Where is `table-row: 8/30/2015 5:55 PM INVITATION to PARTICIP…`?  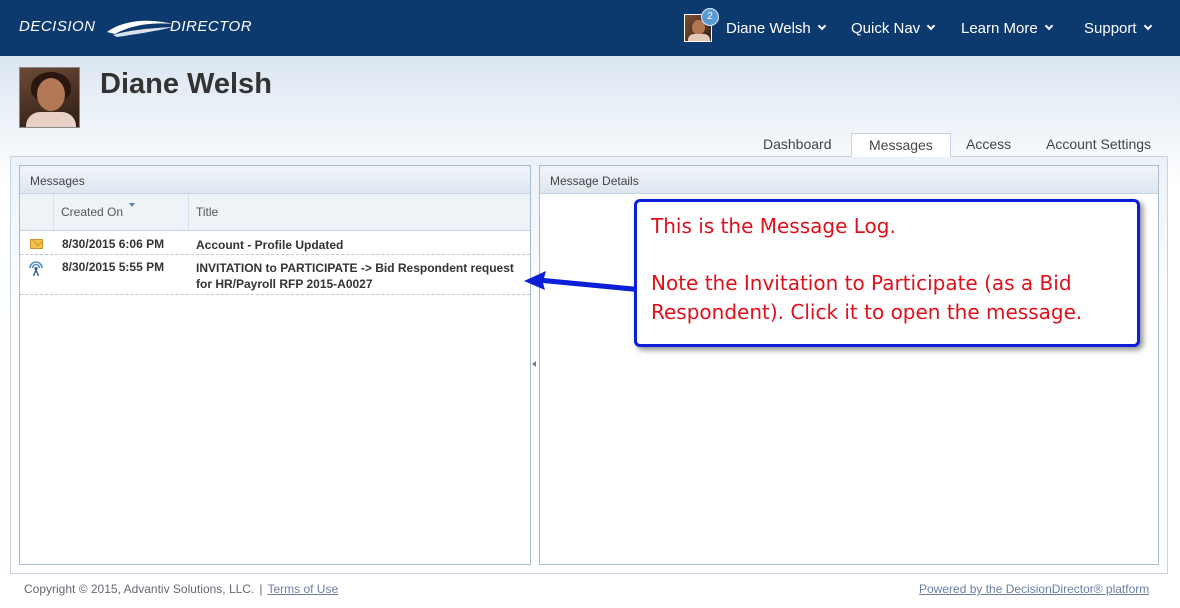 table-row: 8/30/2015 5:55 PM INVITATION to PARTICIP… is located at coordinates (275, 275).